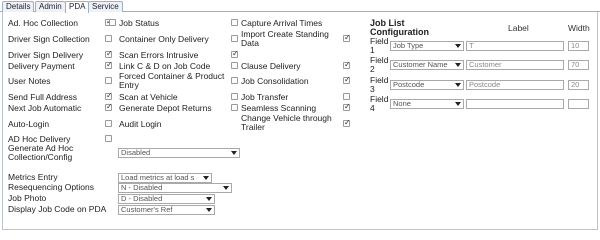 This screenshot has width=600, height=240. I want to click on tab-bar: Details Admin PDA Service, so click(300, 6).